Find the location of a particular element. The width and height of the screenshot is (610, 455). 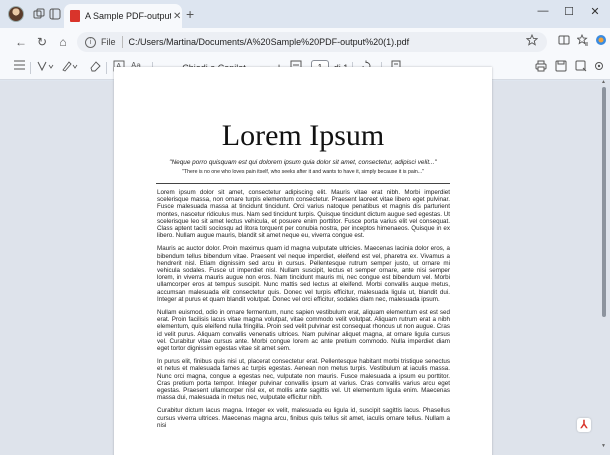

split-screen-icon is located at coordinates (564, 42).